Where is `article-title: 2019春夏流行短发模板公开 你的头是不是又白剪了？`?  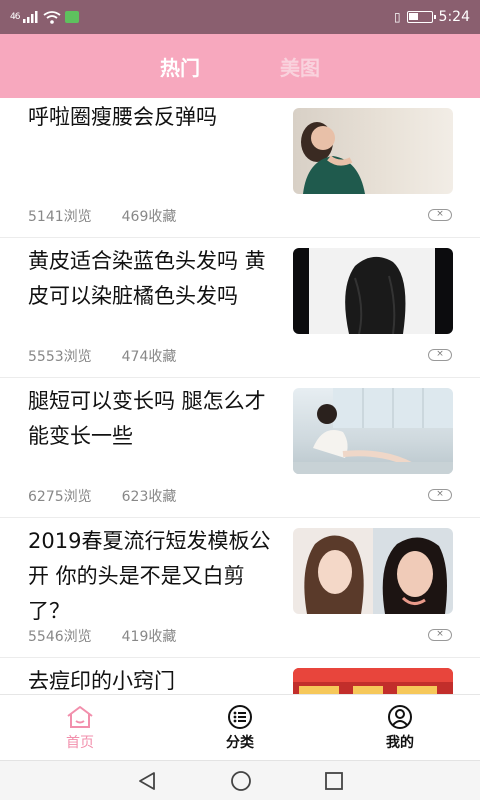
article-title: 2019春夏流行短发模板公开 你的头是不是又白剪了？ is located at coordinates (149, 576).